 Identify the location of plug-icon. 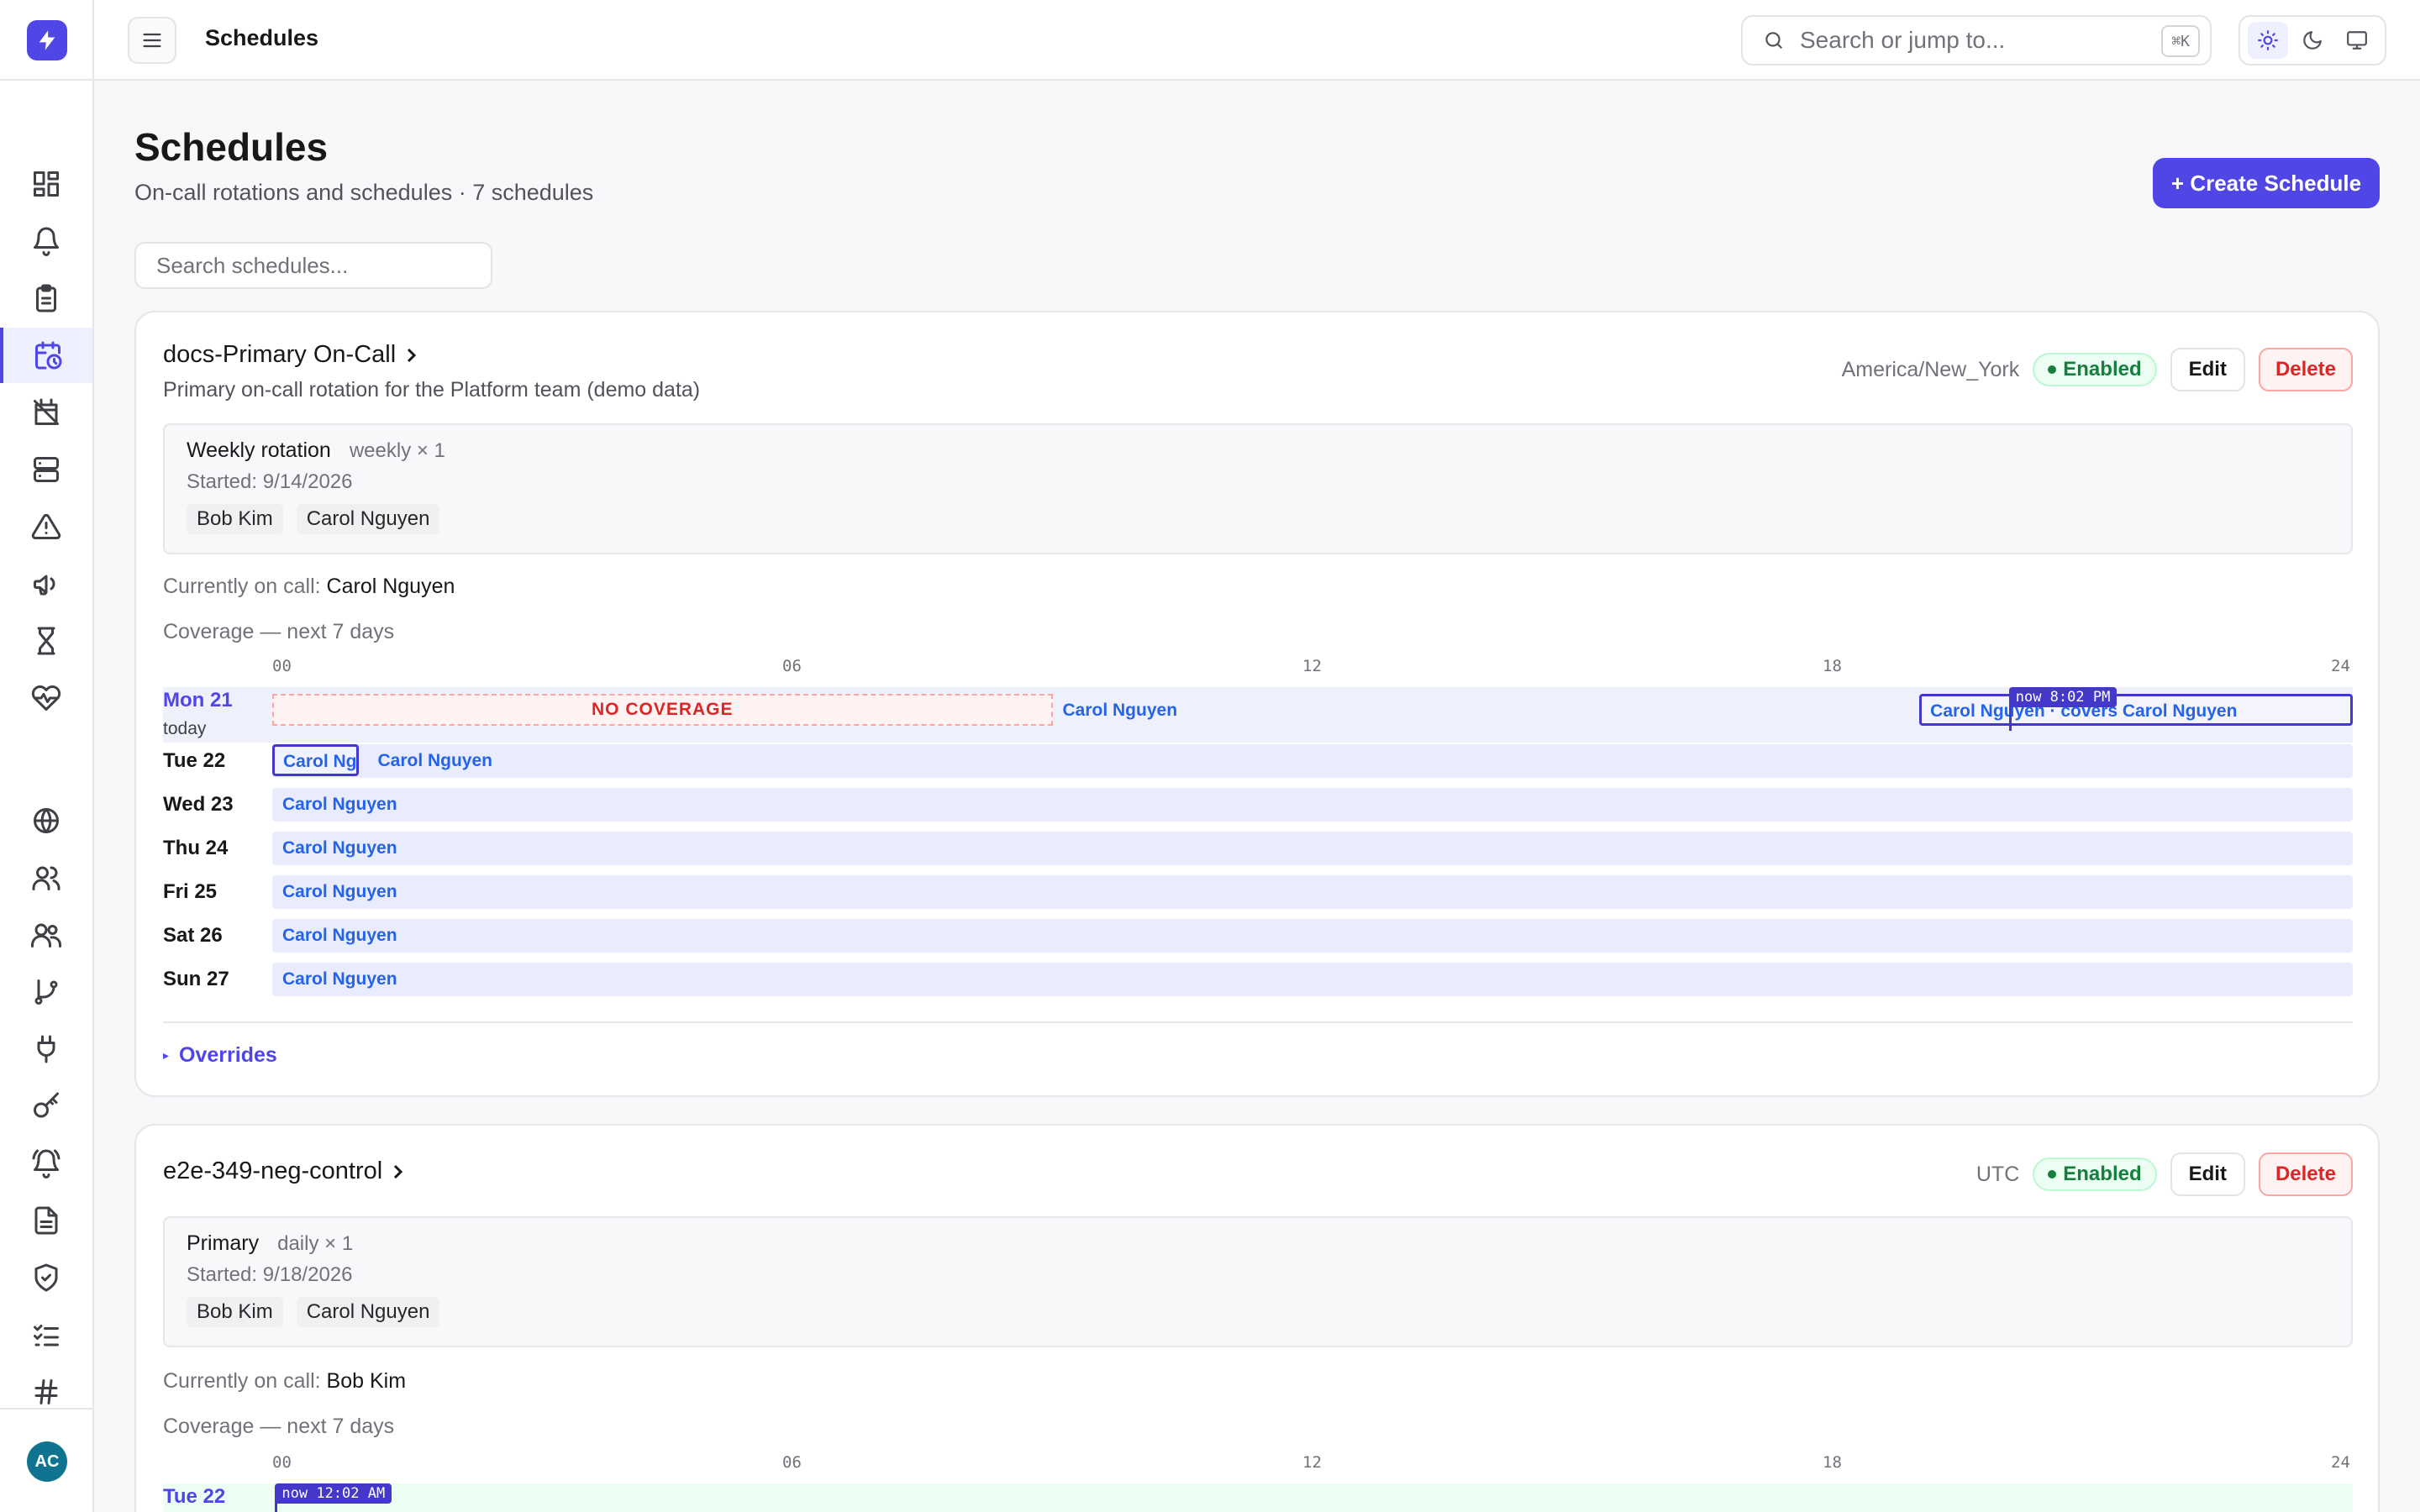
(46, 1049).